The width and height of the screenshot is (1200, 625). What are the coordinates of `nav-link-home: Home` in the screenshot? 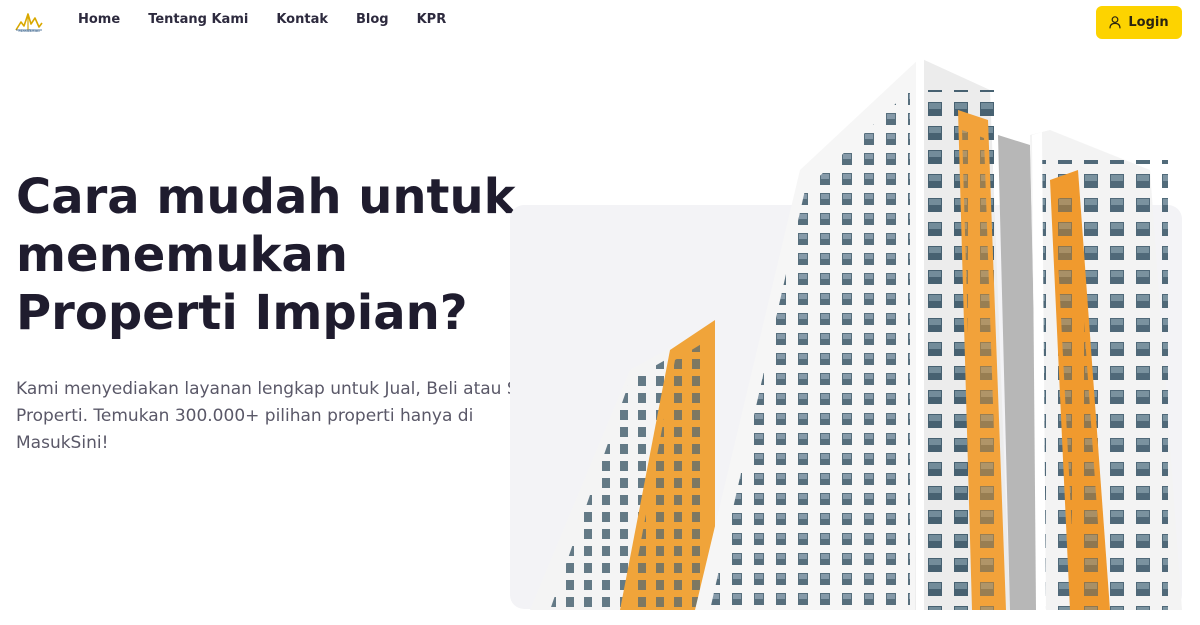 It's located at (99, 19).